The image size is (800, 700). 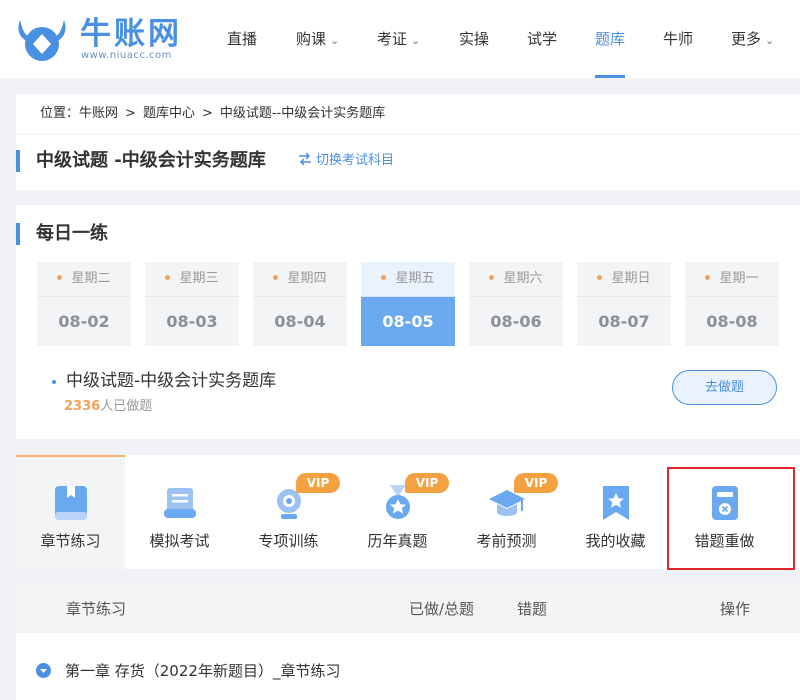 What do you see at coordinates (408, 134) in the screenshot?
I see `divider` at bounding box center [408, 134].